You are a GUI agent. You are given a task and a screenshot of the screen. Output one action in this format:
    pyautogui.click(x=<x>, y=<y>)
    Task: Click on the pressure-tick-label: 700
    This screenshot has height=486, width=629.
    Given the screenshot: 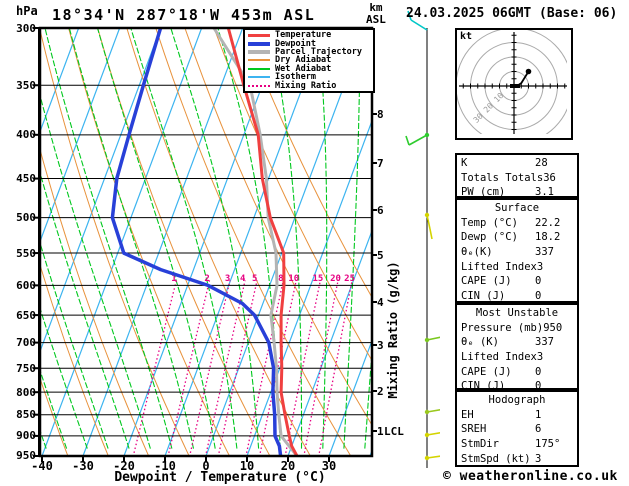 What is the action you would take?
    pyautogui.click(x=26, y=343)
    